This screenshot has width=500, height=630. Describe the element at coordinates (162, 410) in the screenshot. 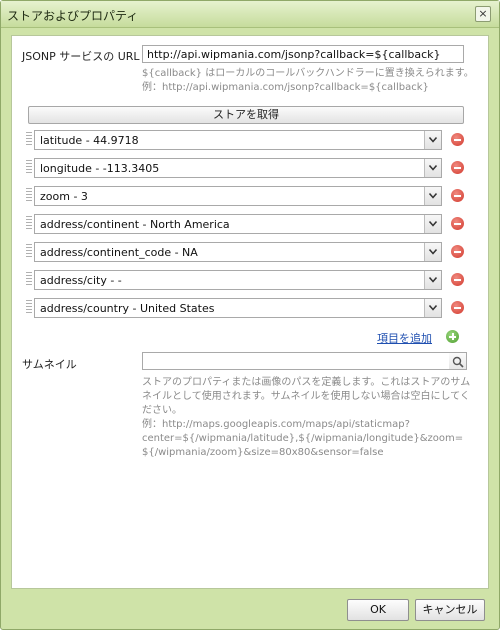

I see `thumbnail-hint-line: ださい。` at that location.